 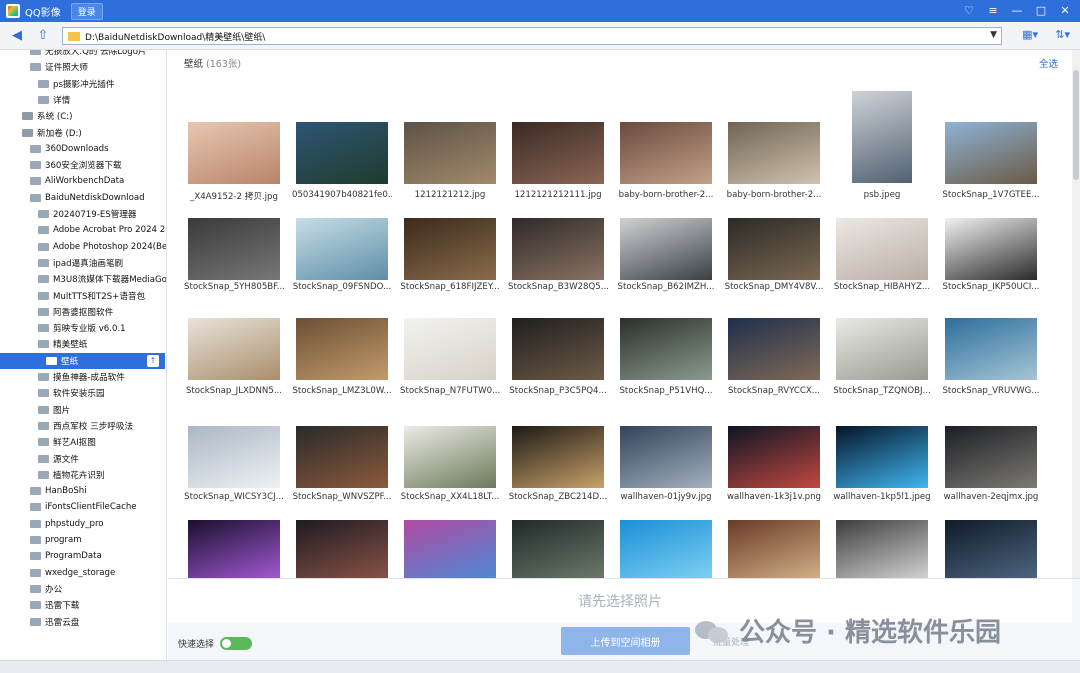 I want to click on sidebar-item: 无损放大.Q的 去除Logo片, so click(x=82, y=54).